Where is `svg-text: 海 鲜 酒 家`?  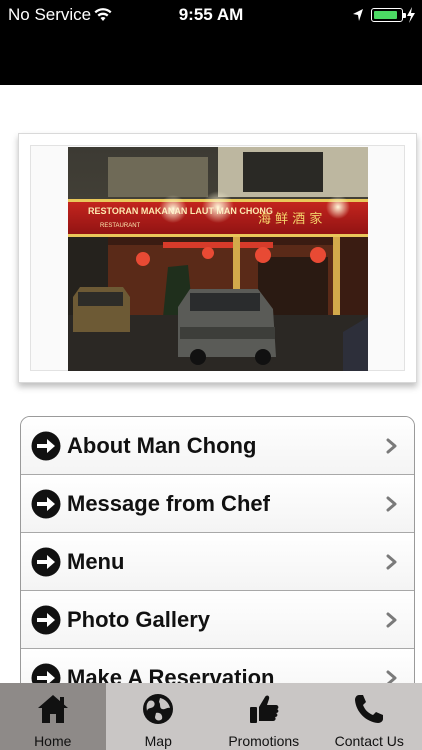
svg-text: 海 鲜 酒 家 is located at coordinates (290, 219).